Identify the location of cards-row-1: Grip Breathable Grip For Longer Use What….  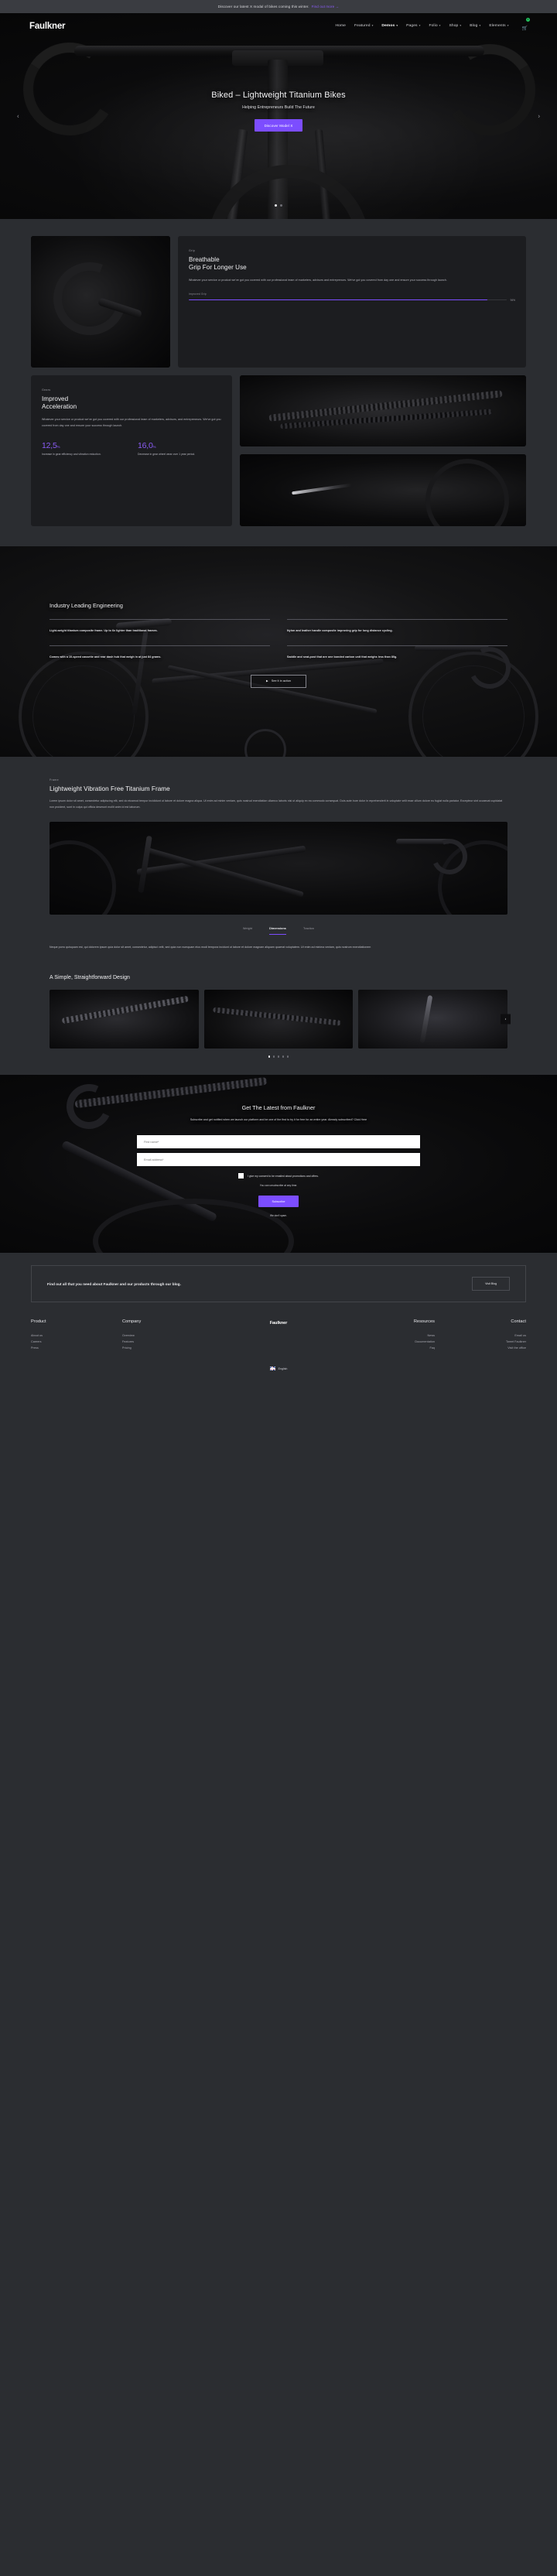
(278, 302).